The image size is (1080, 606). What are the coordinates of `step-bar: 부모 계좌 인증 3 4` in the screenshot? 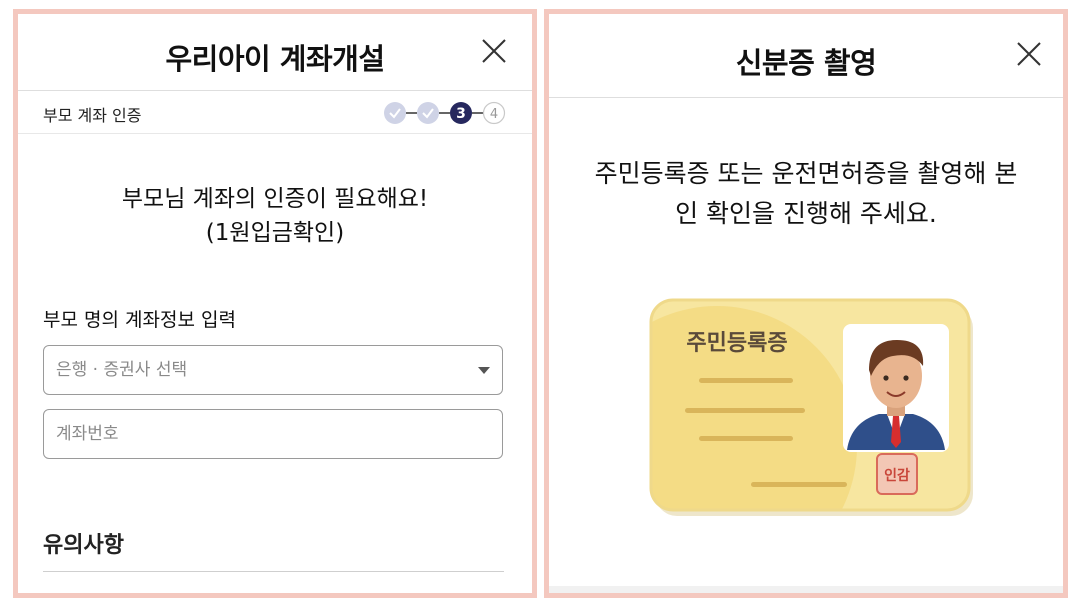 It's located at (275, 112).